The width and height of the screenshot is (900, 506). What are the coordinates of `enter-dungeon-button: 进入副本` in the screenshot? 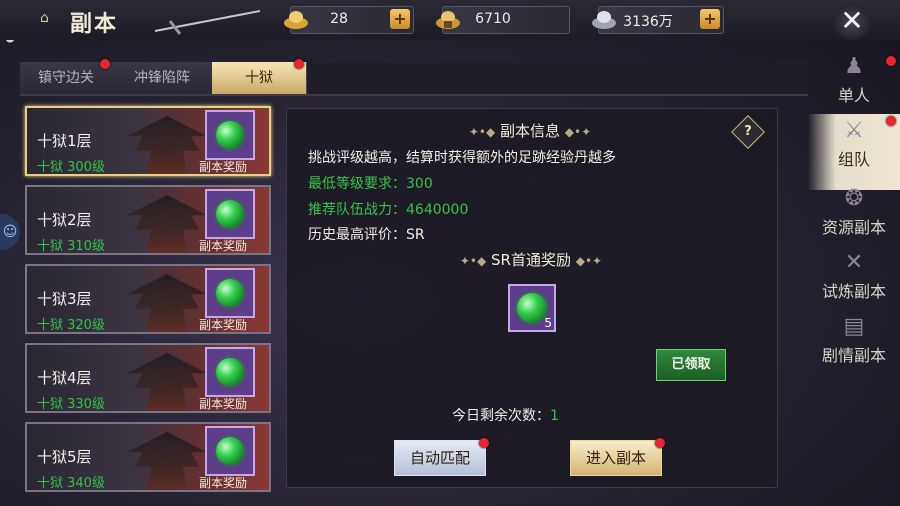 It's located at (617, 457).